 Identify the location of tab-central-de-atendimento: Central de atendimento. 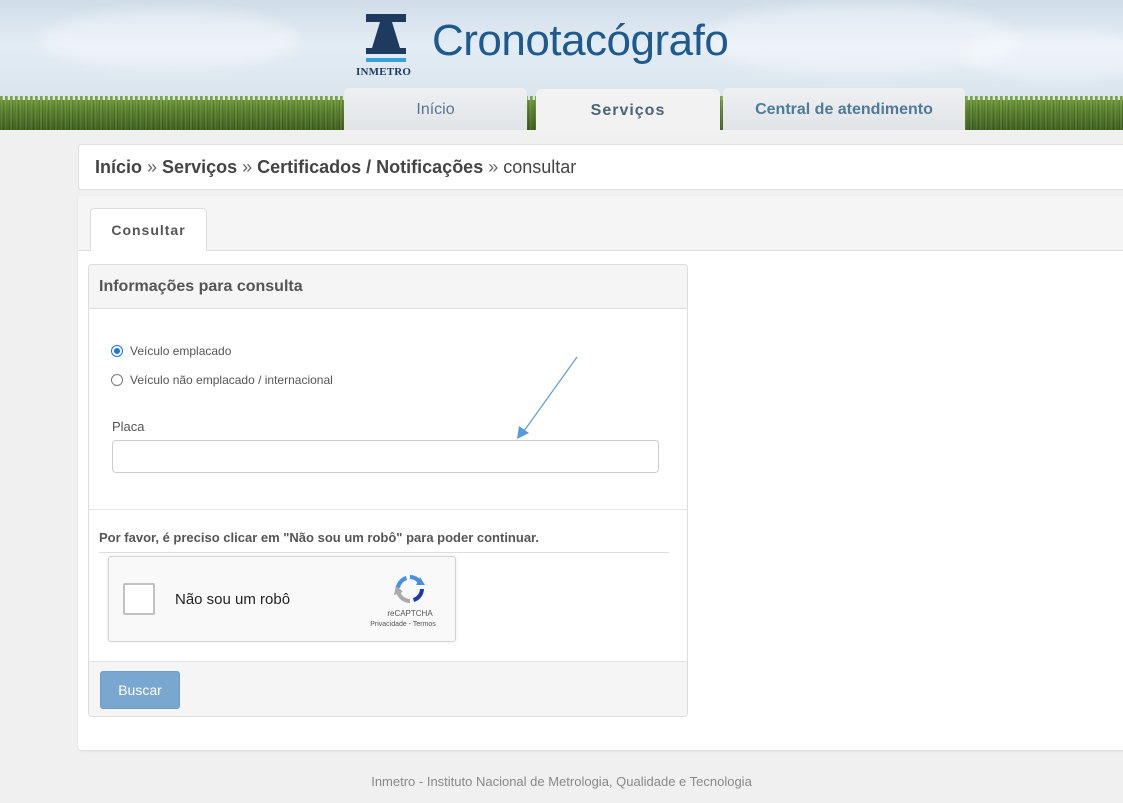
(844, 109).